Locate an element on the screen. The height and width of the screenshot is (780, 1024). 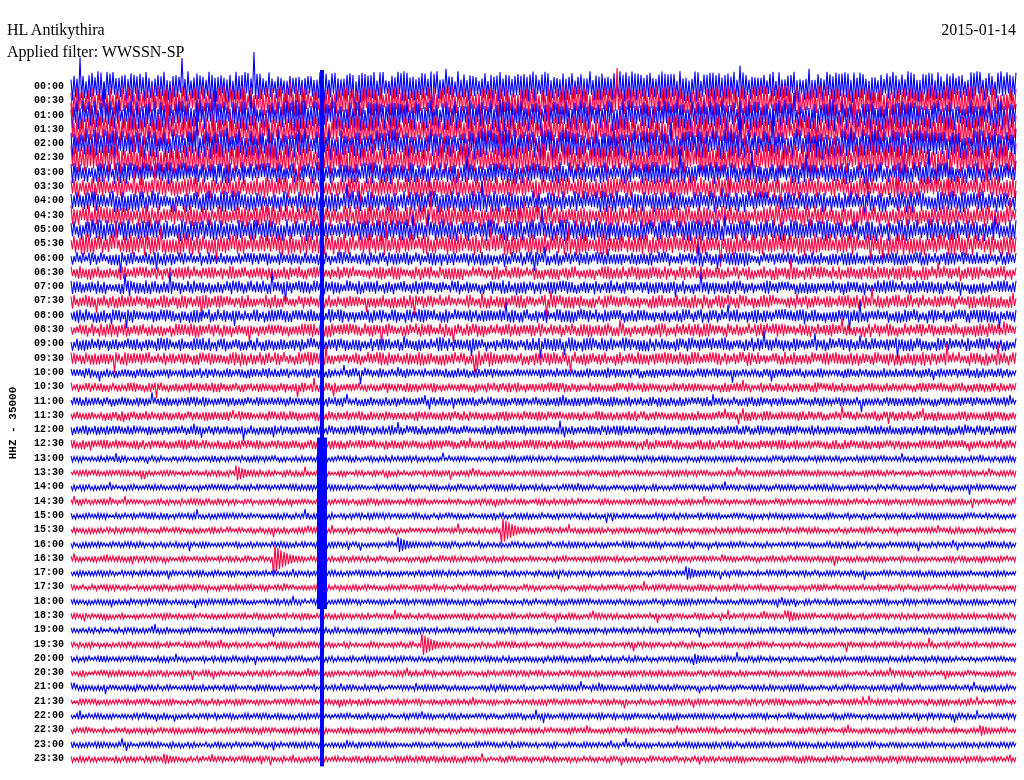
time-label: 15:00 is located at coordinates (48, 515).